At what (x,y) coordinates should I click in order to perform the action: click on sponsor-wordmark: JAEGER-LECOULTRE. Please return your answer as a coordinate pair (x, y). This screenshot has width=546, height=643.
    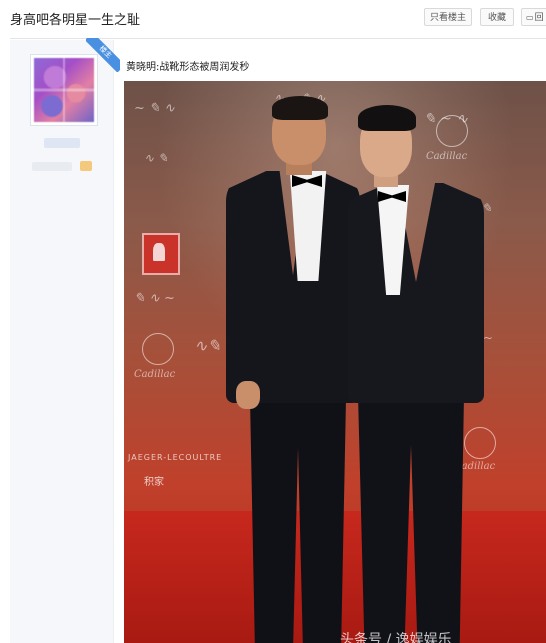
    Looking at the image, I should click on (175, 457).